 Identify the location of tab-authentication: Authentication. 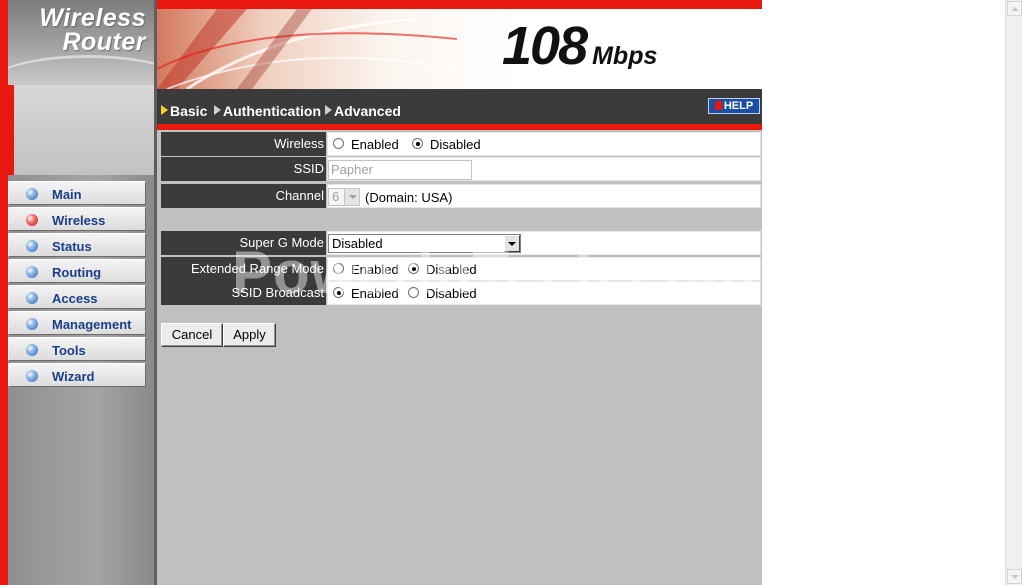
(267, 111).